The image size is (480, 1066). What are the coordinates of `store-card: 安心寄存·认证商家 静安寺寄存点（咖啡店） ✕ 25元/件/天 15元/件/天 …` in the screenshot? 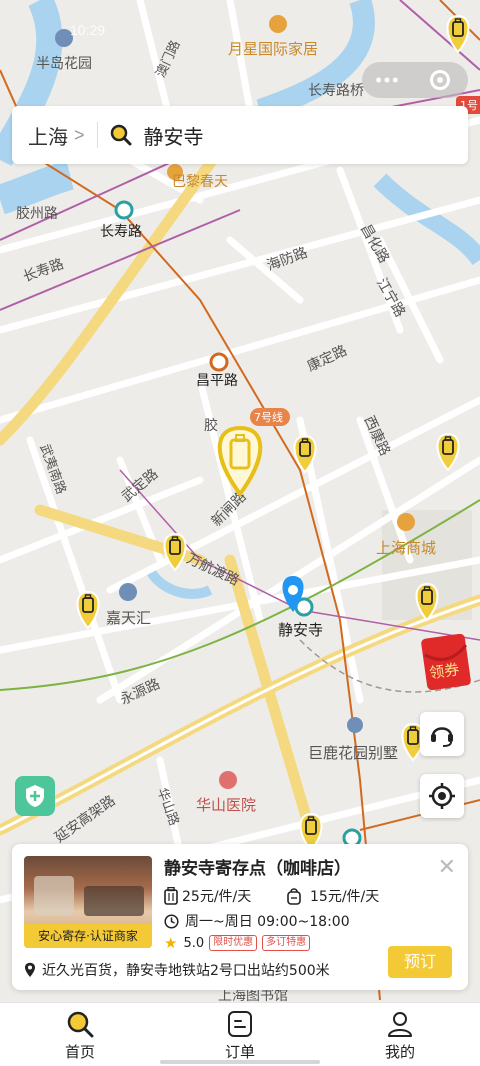 It's located at (240, 917).